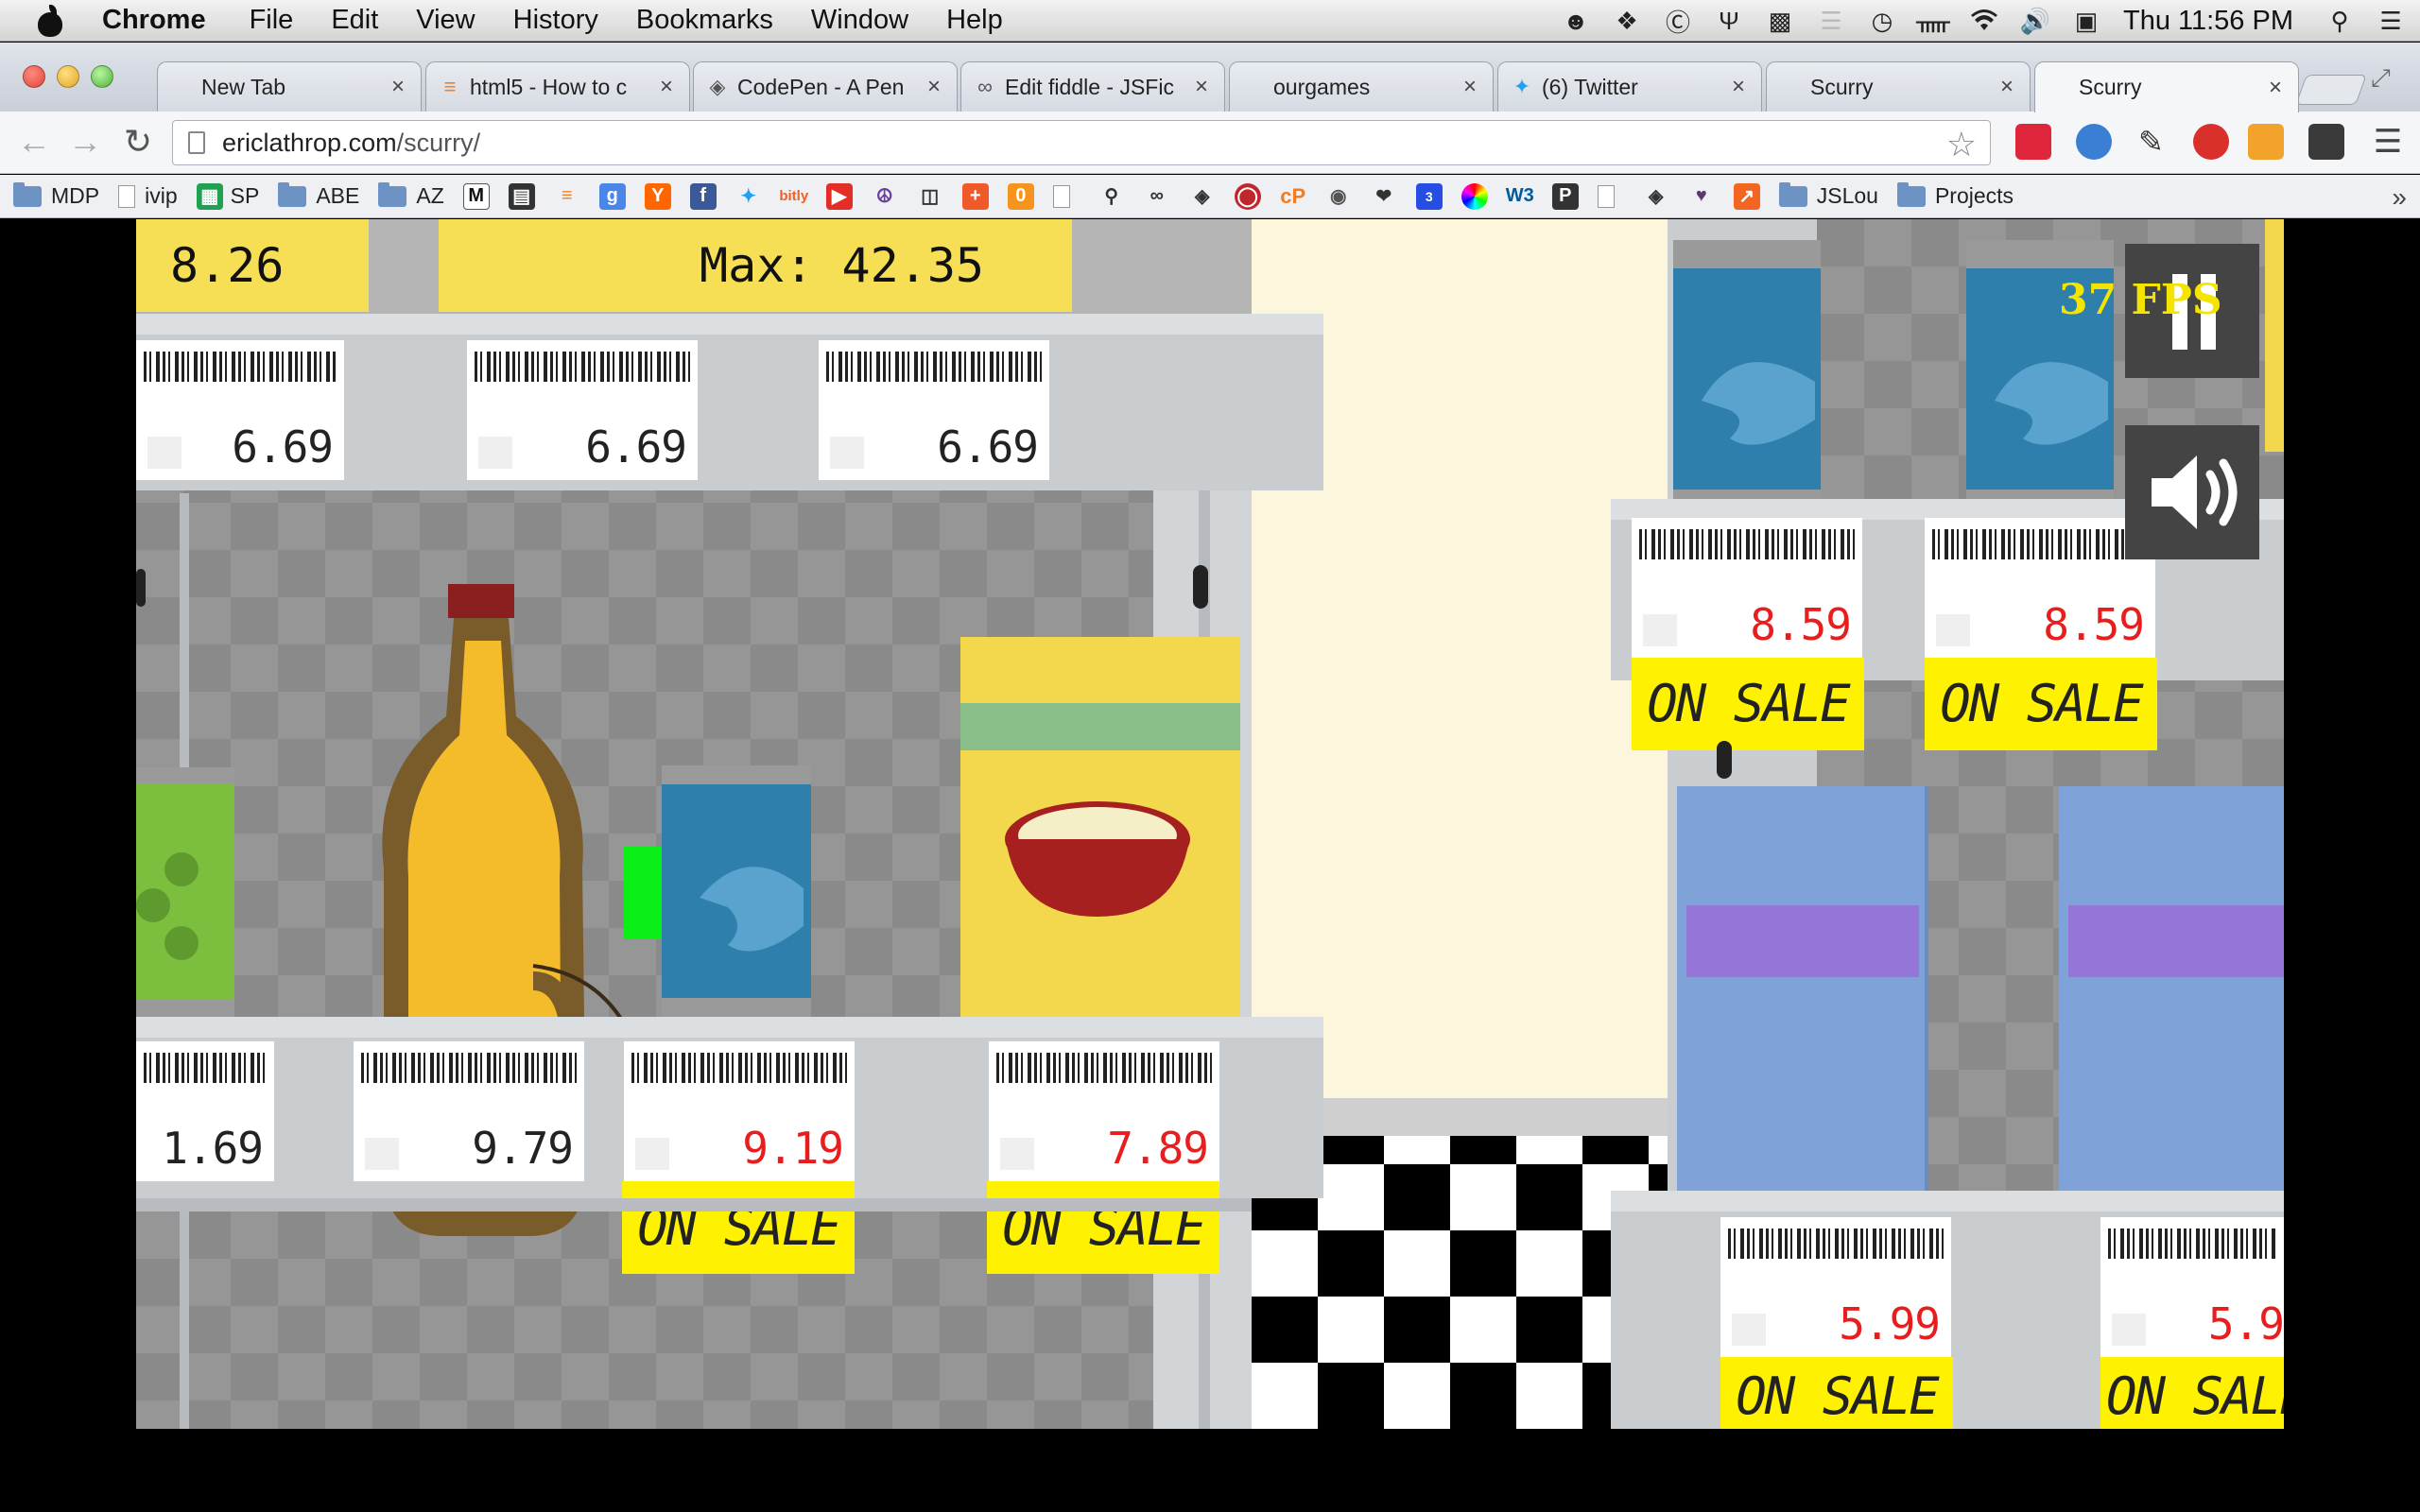  What do you see at coordinates (56, 195) in the screenshot?
I see `bookmark-mdp: MDP` at bounding box center [56, 195].